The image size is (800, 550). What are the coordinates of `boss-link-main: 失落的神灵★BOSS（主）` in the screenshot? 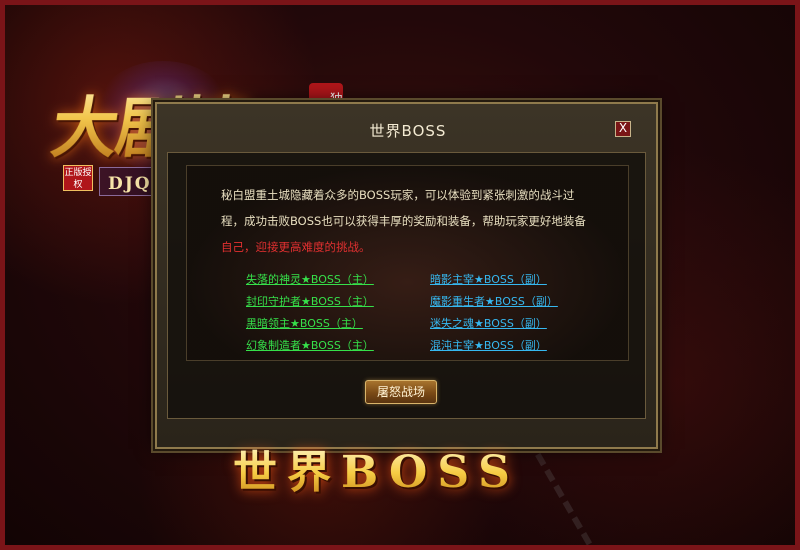 It's located at (310, 280).